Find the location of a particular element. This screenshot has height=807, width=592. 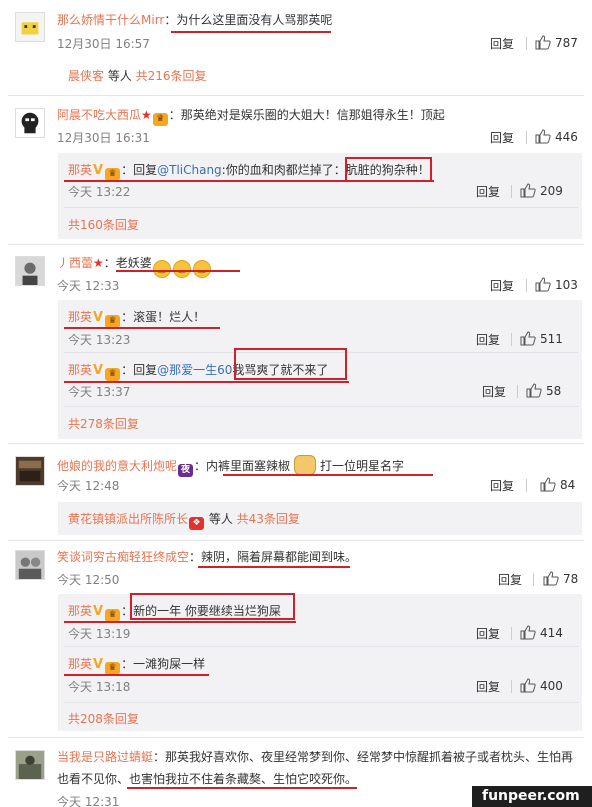

mention-link: @TliChang is located at coordinates (189, 170).